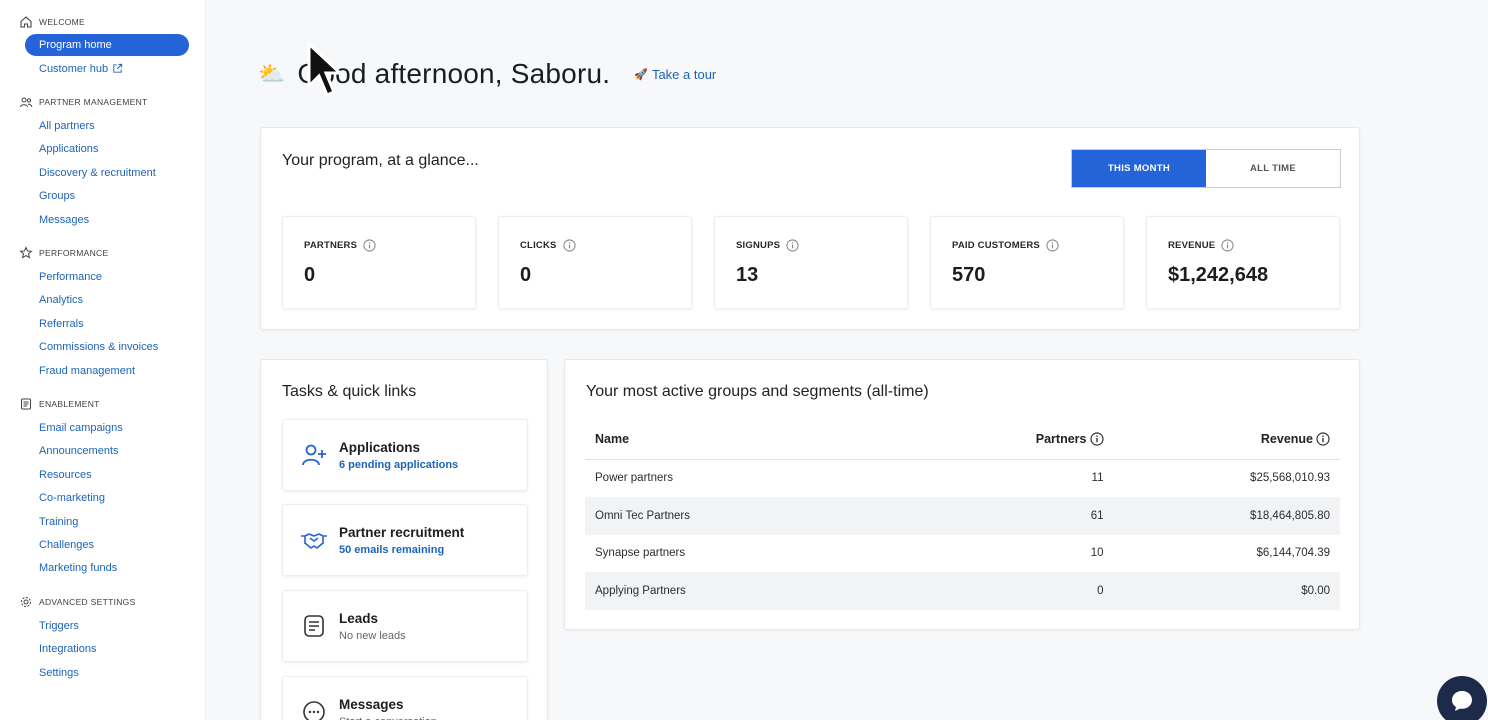 This screenshot has width=1488, height=720. What do you see at coordinates (59, 521) in the screenshot?
I see `sidebar-item-label: Training` at bounding box center [59, 521].